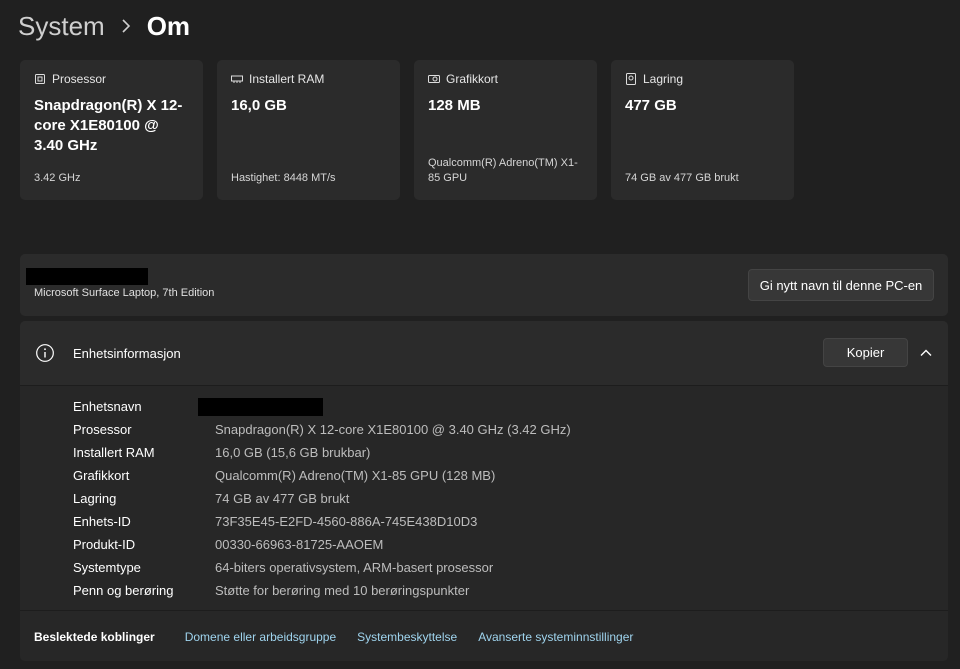 The image size is (960, 669). I want to click on spec-label: Enhets-ID, so click(102, 521).